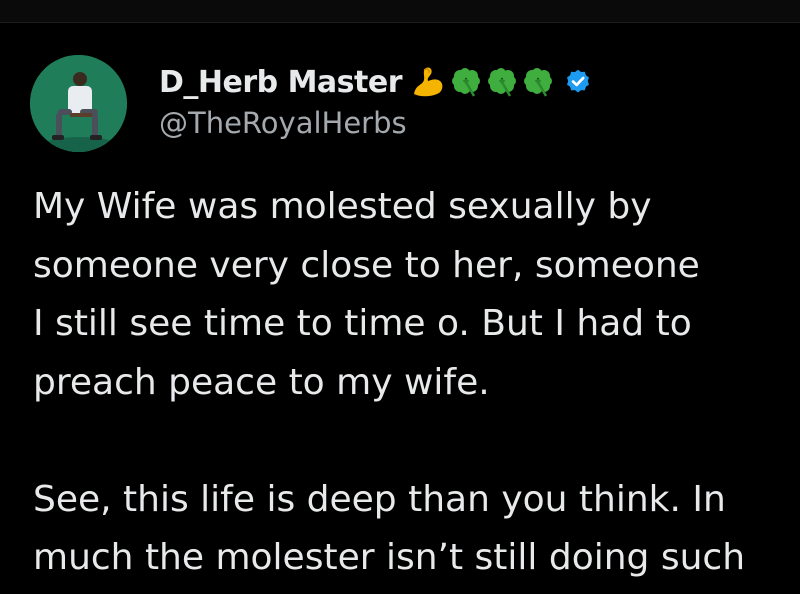 This screenshot has height=594, width=800. I want to click on avatar-photo, so click(78, 103).